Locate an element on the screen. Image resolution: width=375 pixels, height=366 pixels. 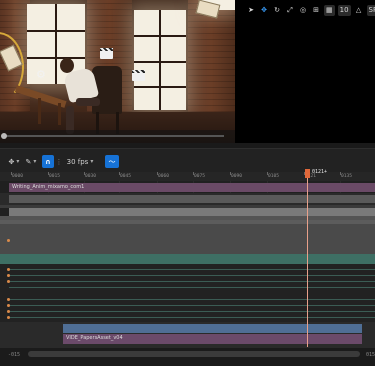
snap-options-button: ⋮ is located at coordinates (59, 161).